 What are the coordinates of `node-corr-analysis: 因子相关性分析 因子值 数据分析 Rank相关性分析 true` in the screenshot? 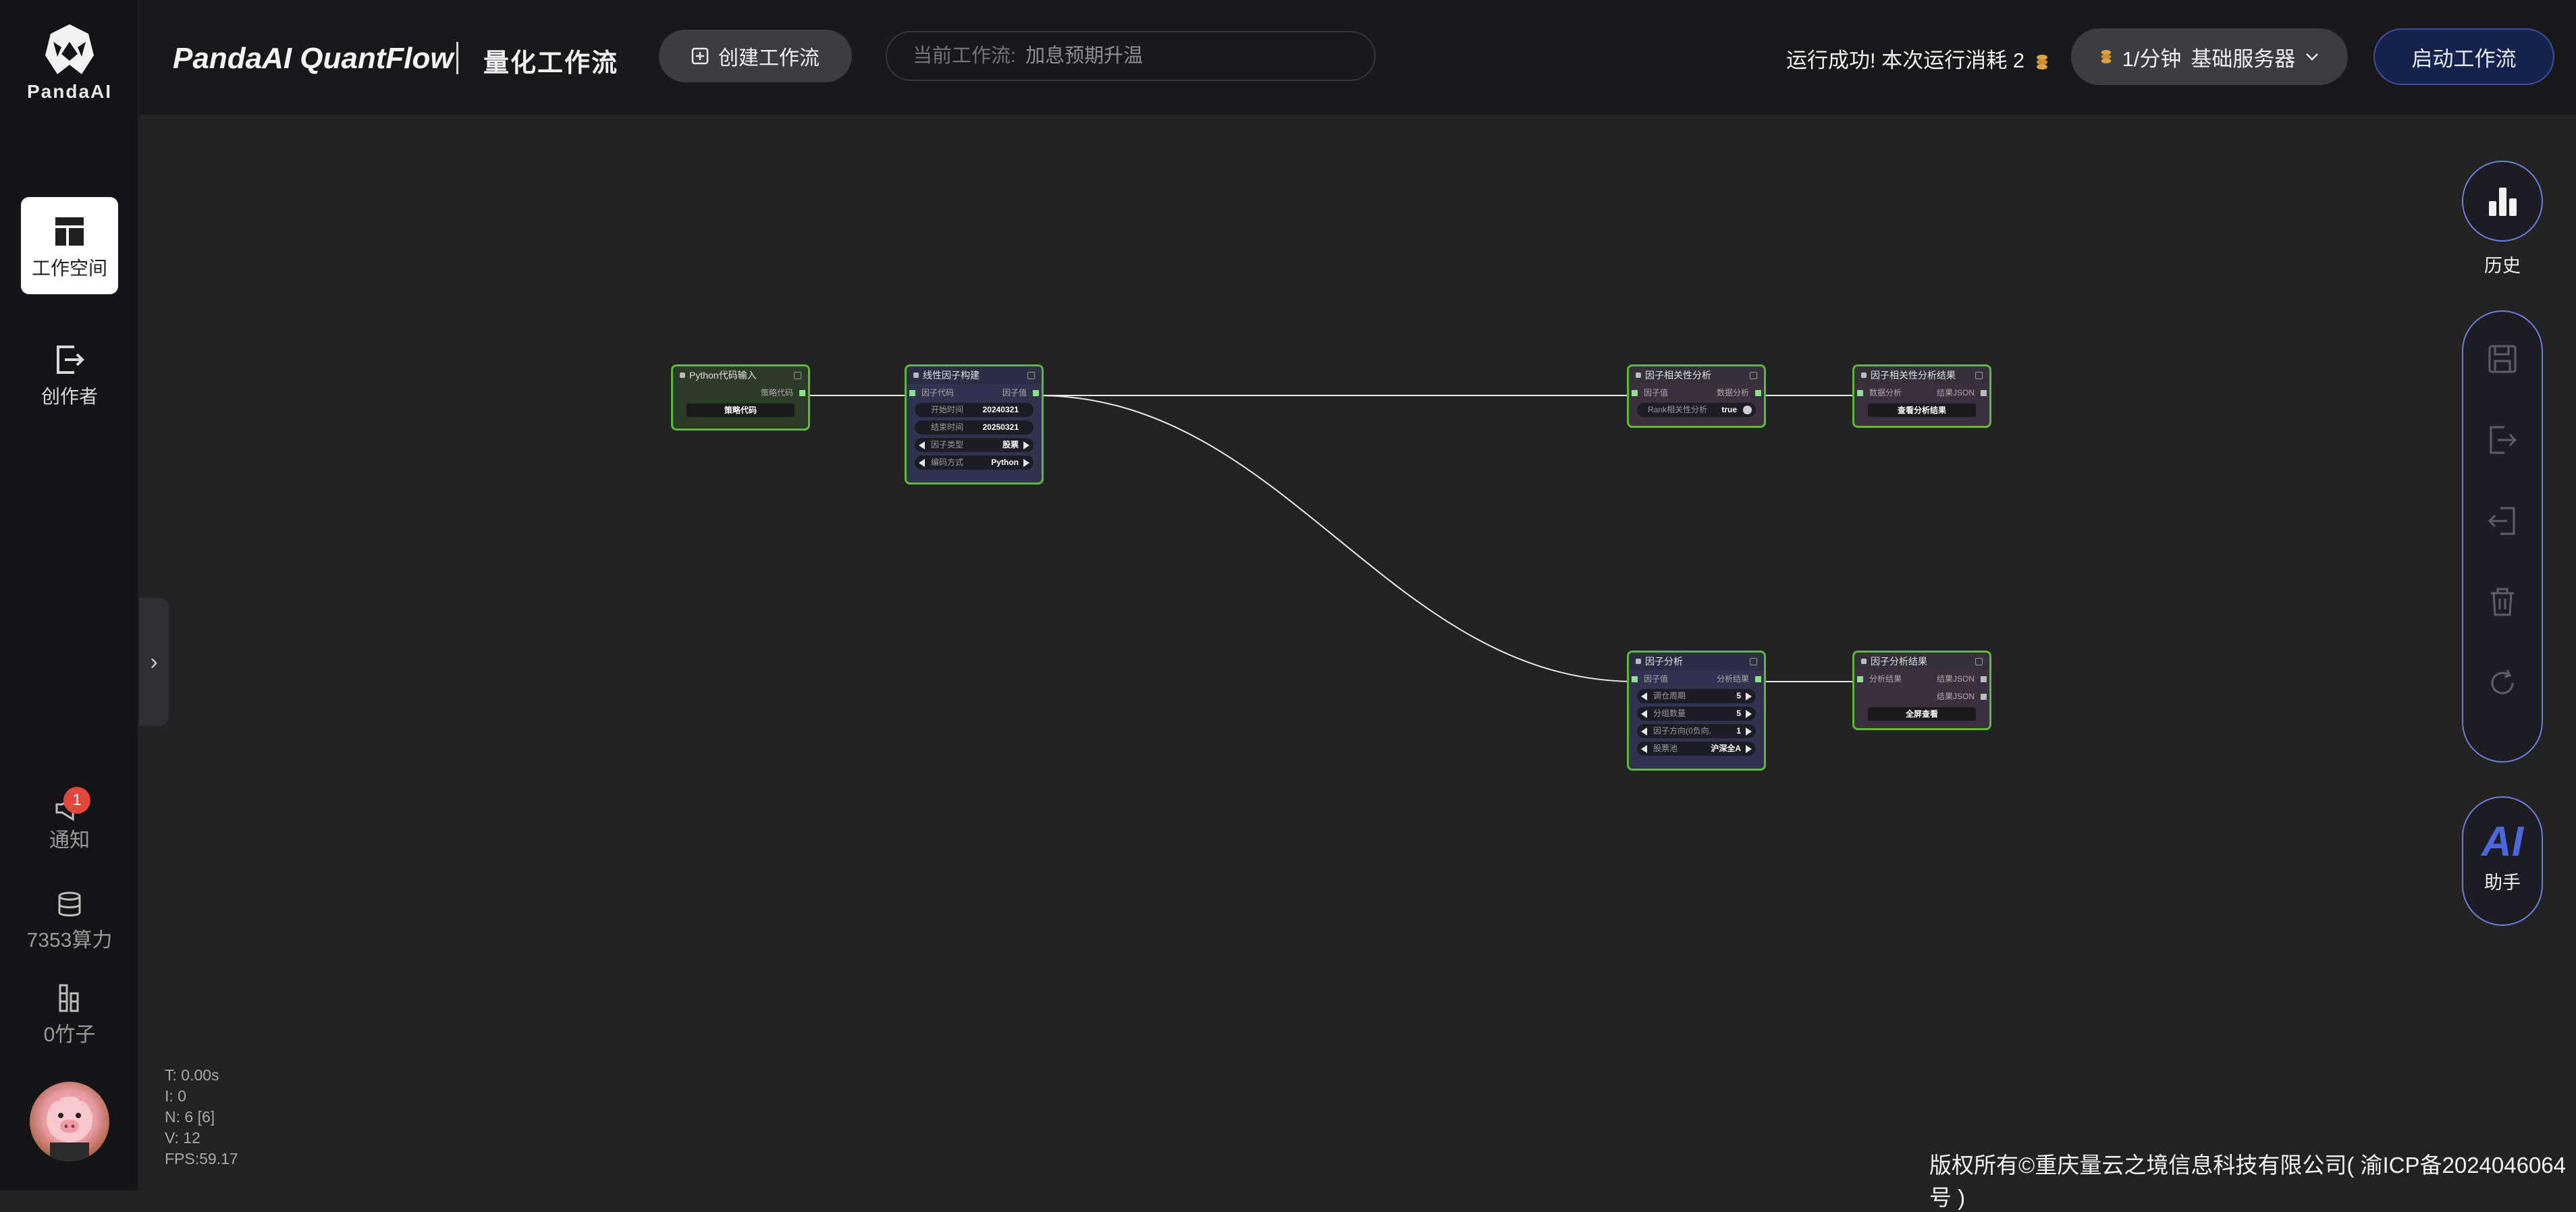 It's located at (1697, 396).